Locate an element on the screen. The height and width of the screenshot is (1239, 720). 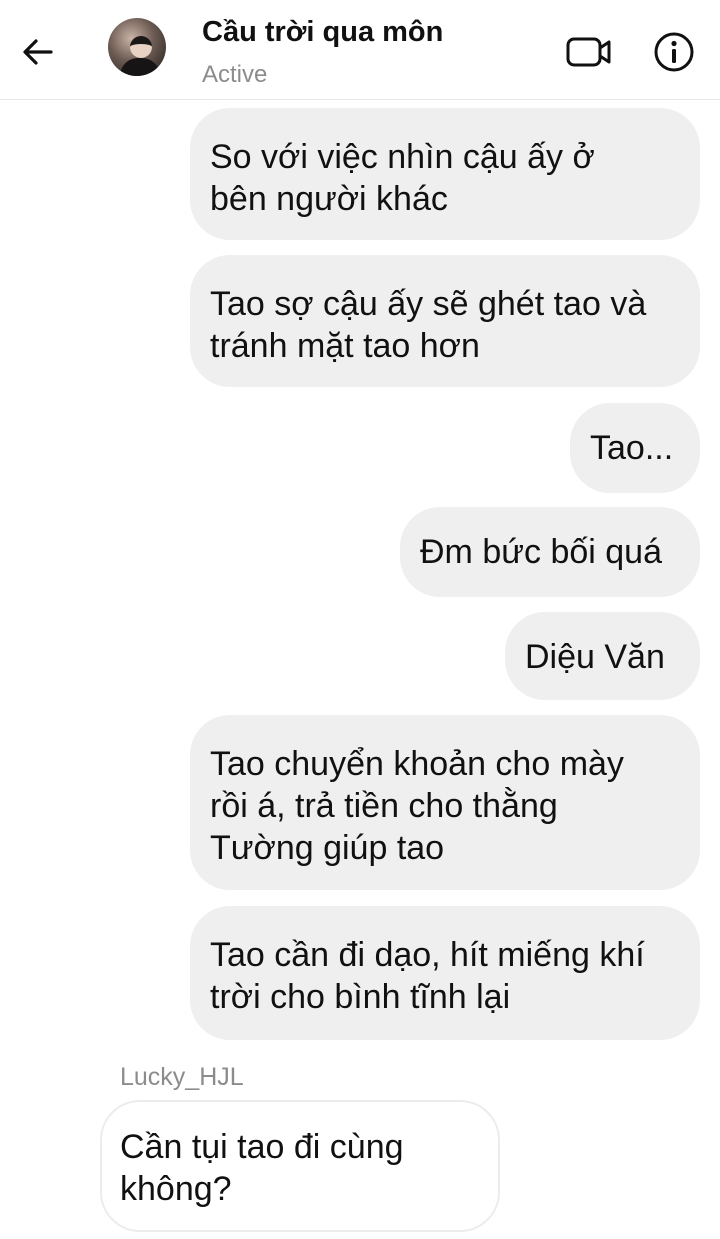
info-button is located at coordinates (674, 52).